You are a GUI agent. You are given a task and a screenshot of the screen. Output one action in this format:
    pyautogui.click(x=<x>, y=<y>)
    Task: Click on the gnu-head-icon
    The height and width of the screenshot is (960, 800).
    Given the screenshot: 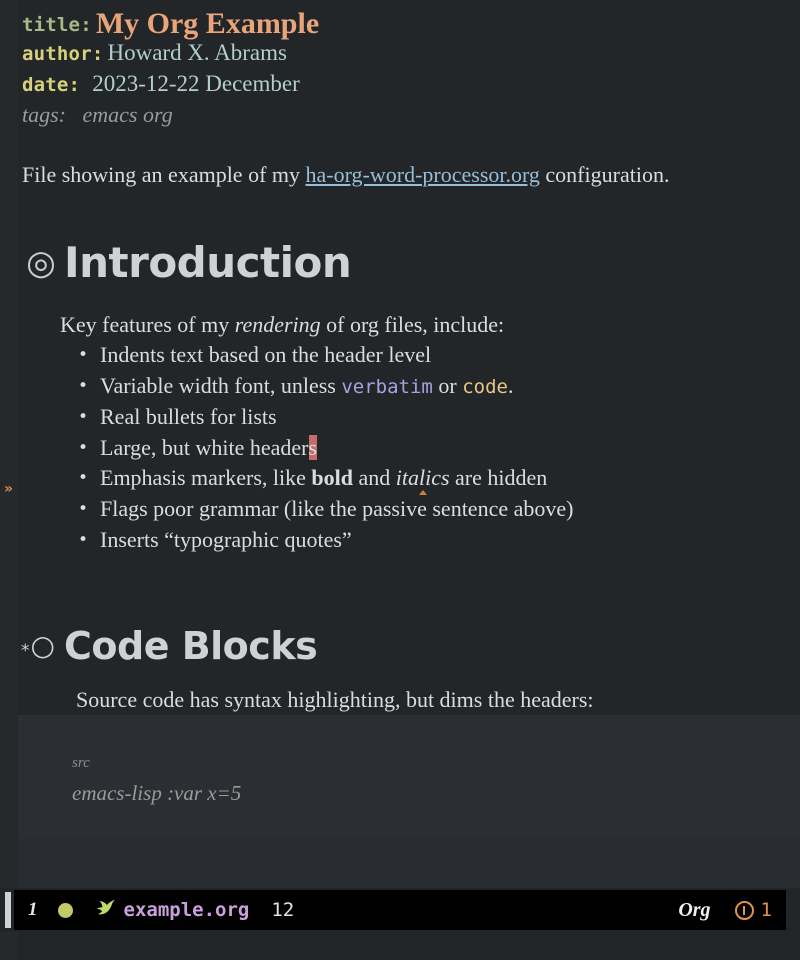 What is the action you would take?
    pyautogui.click(x=106, y=910)
    